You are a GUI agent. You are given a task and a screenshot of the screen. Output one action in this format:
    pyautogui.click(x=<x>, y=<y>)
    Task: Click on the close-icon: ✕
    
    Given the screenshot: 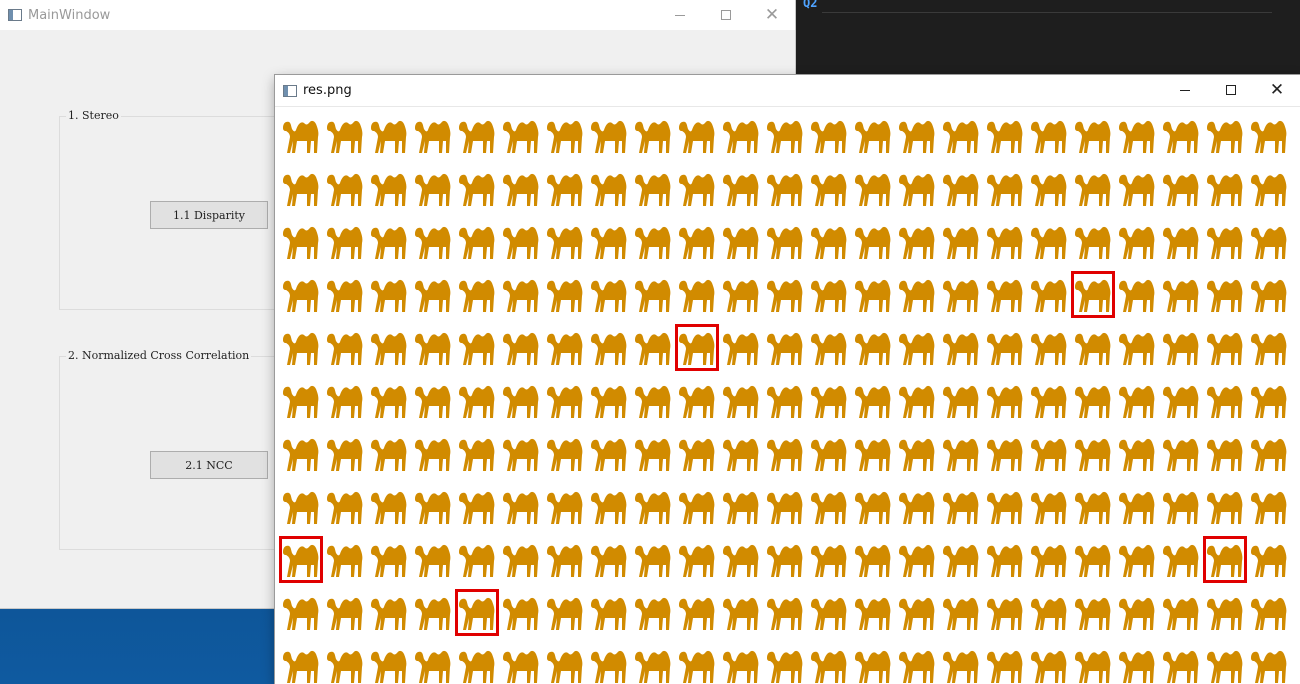 What is the action you would take?
    pyautogui.click(x=772, y=14)
    